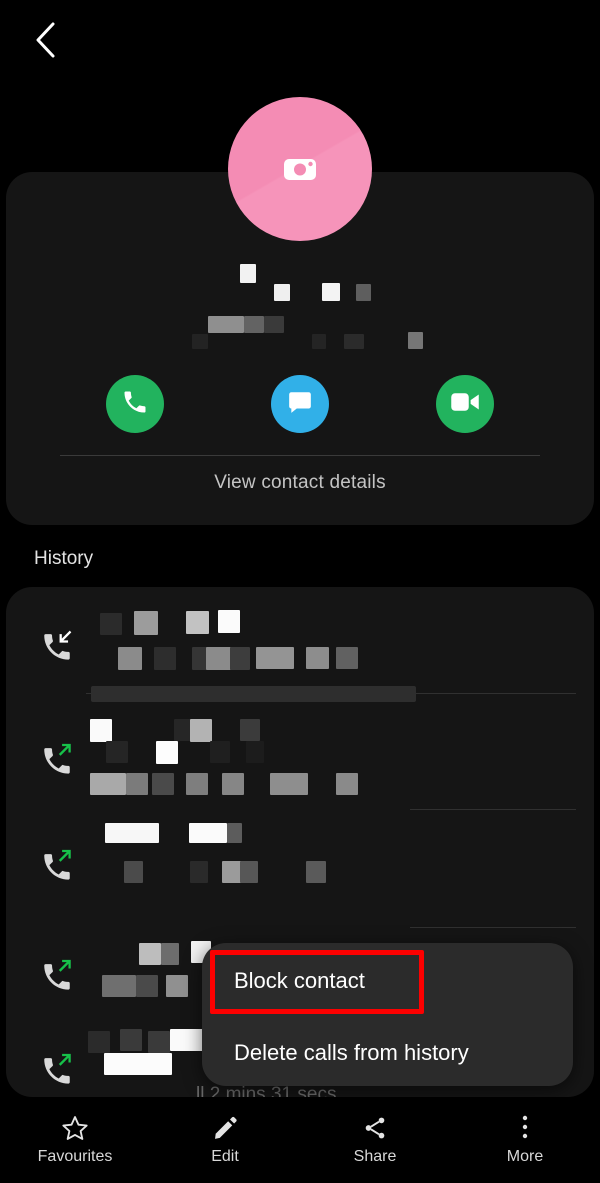  I want to click on contact-avatar, so click(300, 169).